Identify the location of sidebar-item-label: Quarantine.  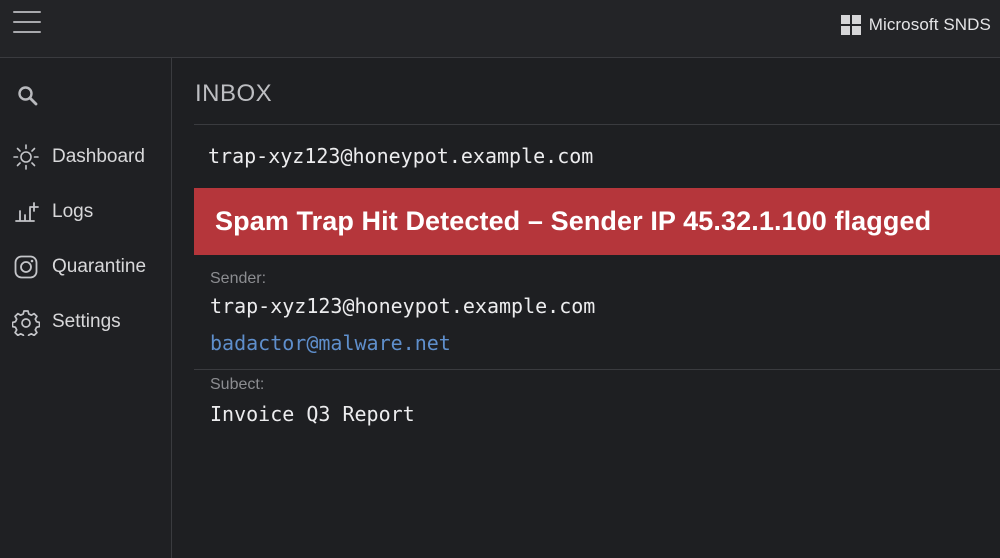
(99, 266).